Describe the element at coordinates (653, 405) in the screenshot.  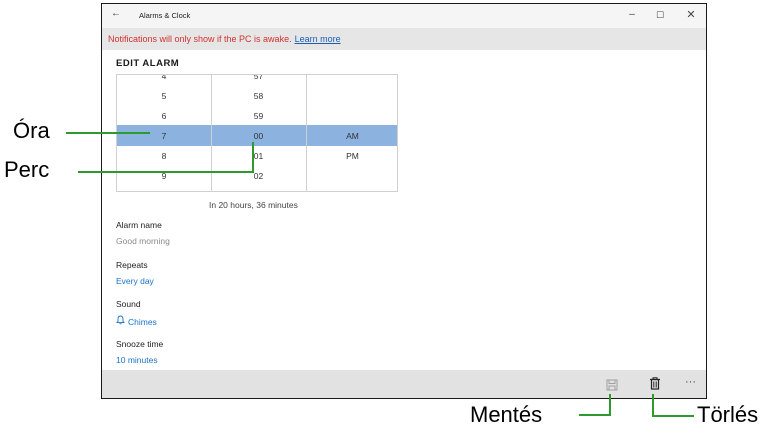
I see `delete-callout-line-v` at that location.